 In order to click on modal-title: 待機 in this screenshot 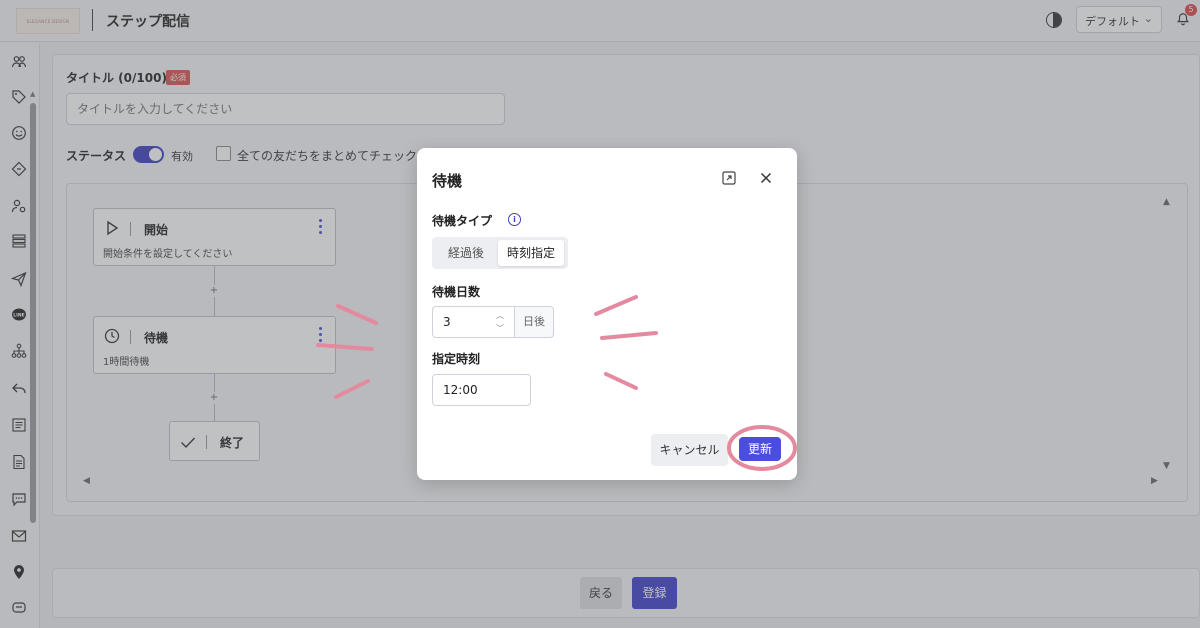, I will do `click(447, 181)`.